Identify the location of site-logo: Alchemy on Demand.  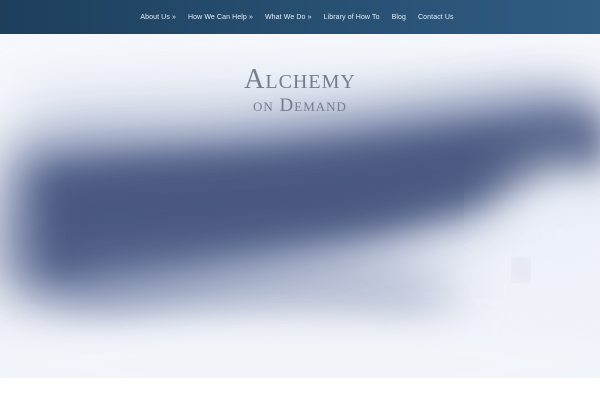
(300, 90).